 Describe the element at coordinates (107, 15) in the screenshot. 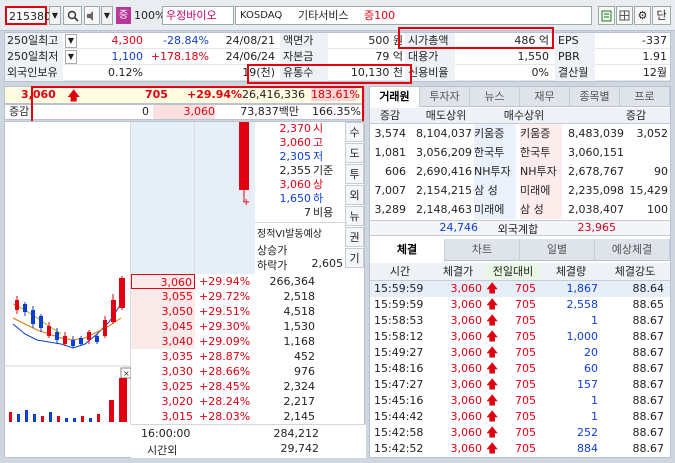

I see `sound-dropdown-icon: ▼` at that location.